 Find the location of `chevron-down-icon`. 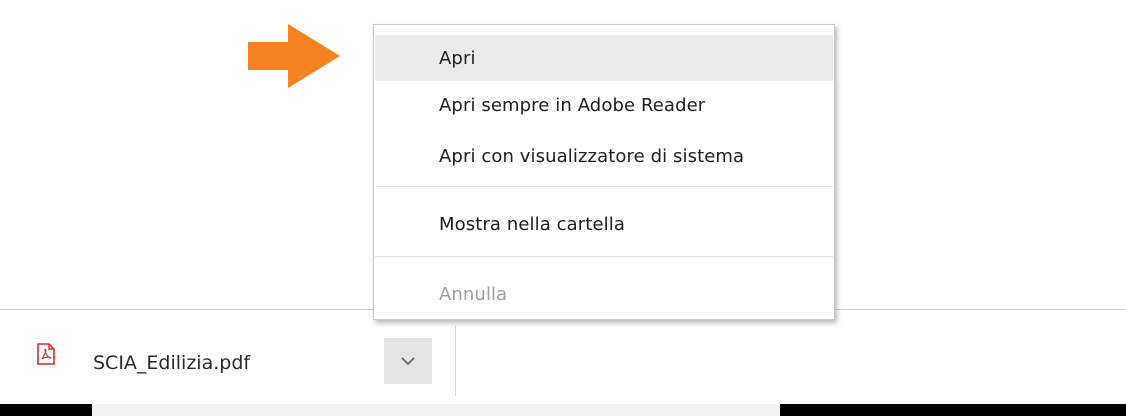

chevron-down-icon is located at coordinates (408, 361).